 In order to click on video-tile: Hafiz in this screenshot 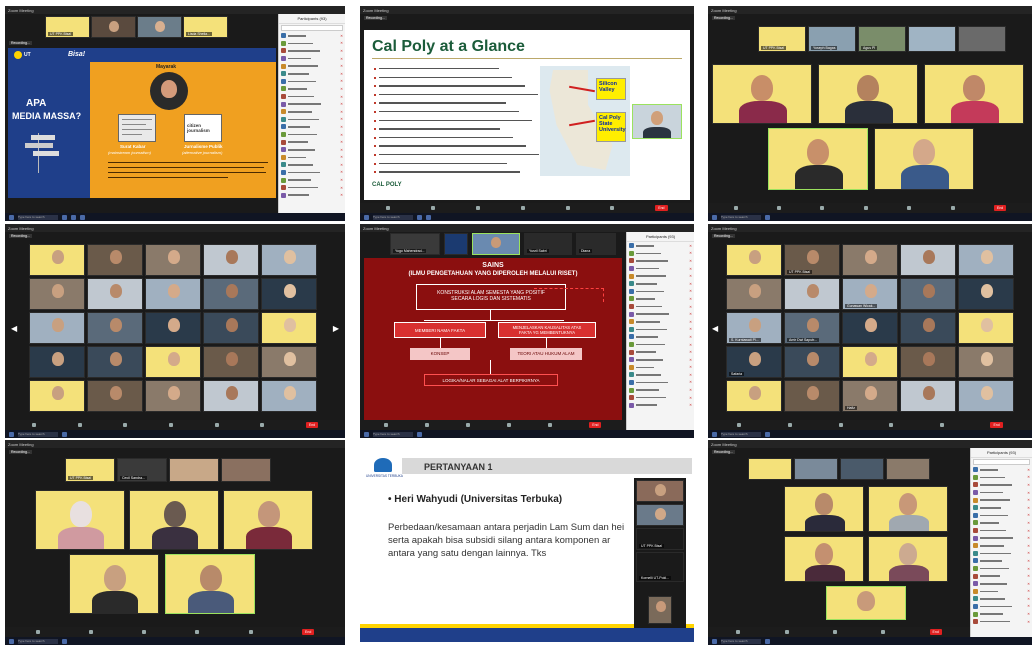, I will do `click(870, 396)`.